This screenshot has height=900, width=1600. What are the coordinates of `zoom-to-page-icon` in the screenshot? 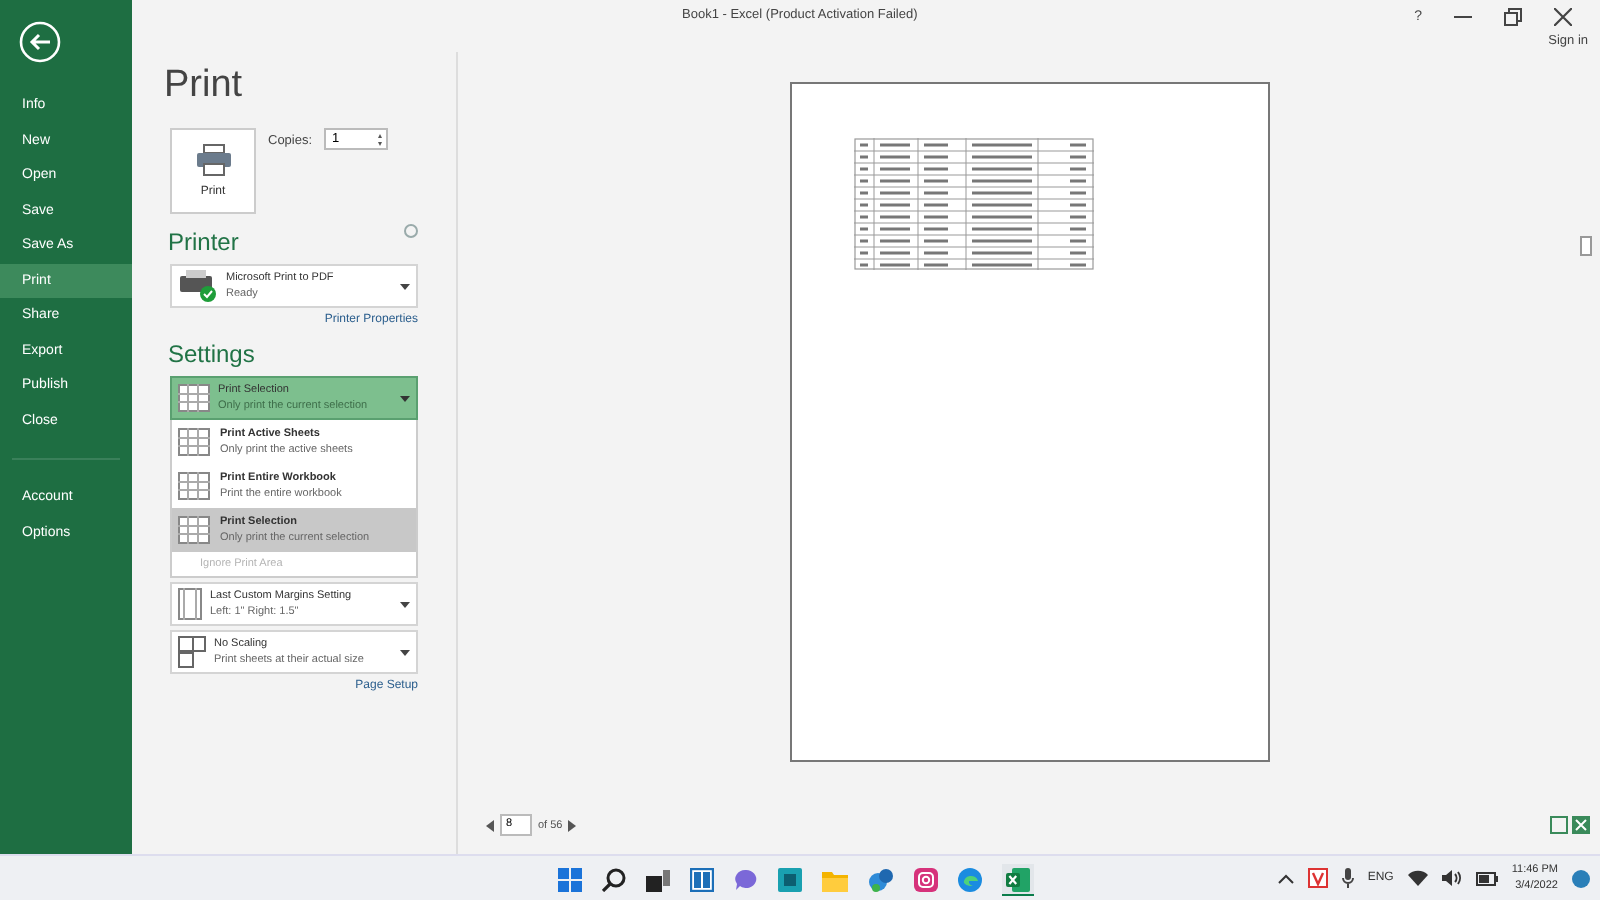 It's located at (1581, 825).